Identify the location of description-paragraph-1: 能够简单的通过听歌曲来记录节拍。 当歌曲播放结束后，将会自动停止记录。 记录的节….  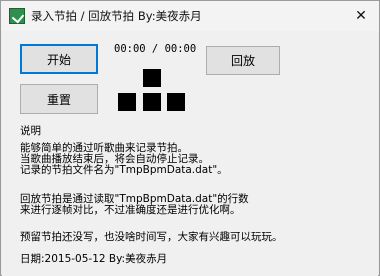
(124, 159).